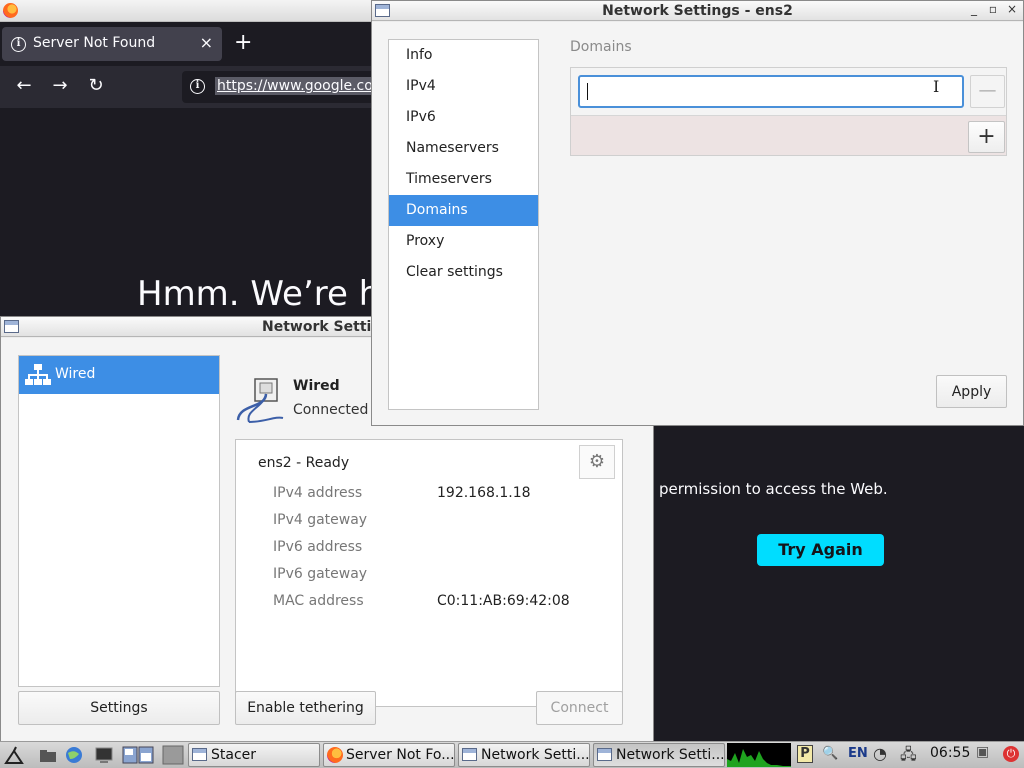 The width and height of the screenshot is (1024, 768). I want to click on app-menu-icon, so click(14, 755).